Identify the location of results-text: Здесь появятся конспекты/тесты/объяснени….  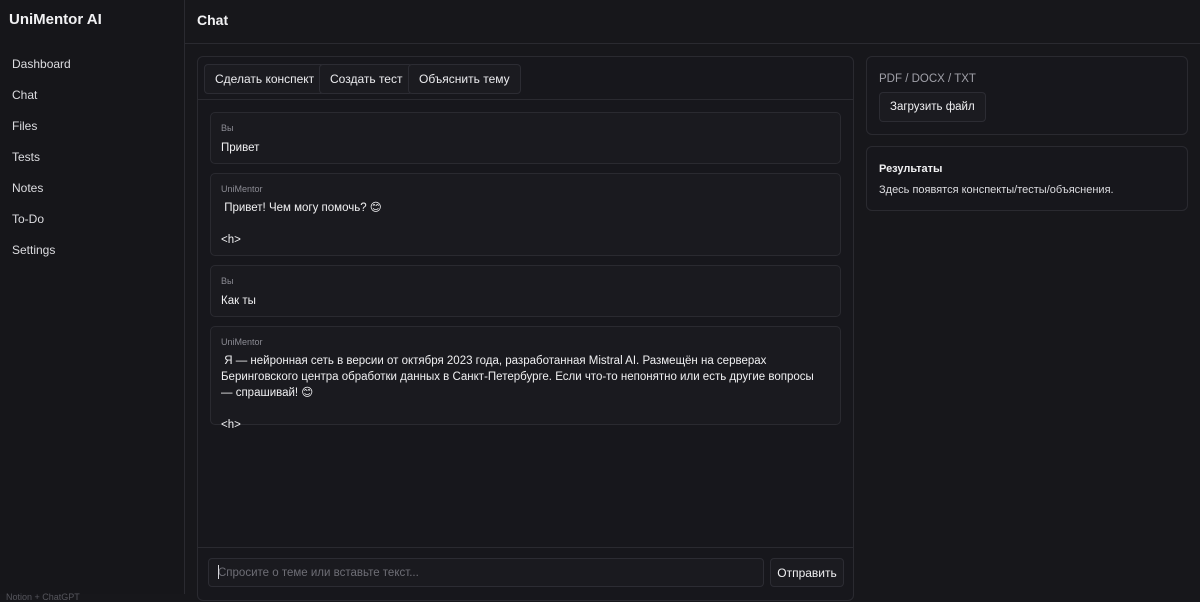
(996, 190).